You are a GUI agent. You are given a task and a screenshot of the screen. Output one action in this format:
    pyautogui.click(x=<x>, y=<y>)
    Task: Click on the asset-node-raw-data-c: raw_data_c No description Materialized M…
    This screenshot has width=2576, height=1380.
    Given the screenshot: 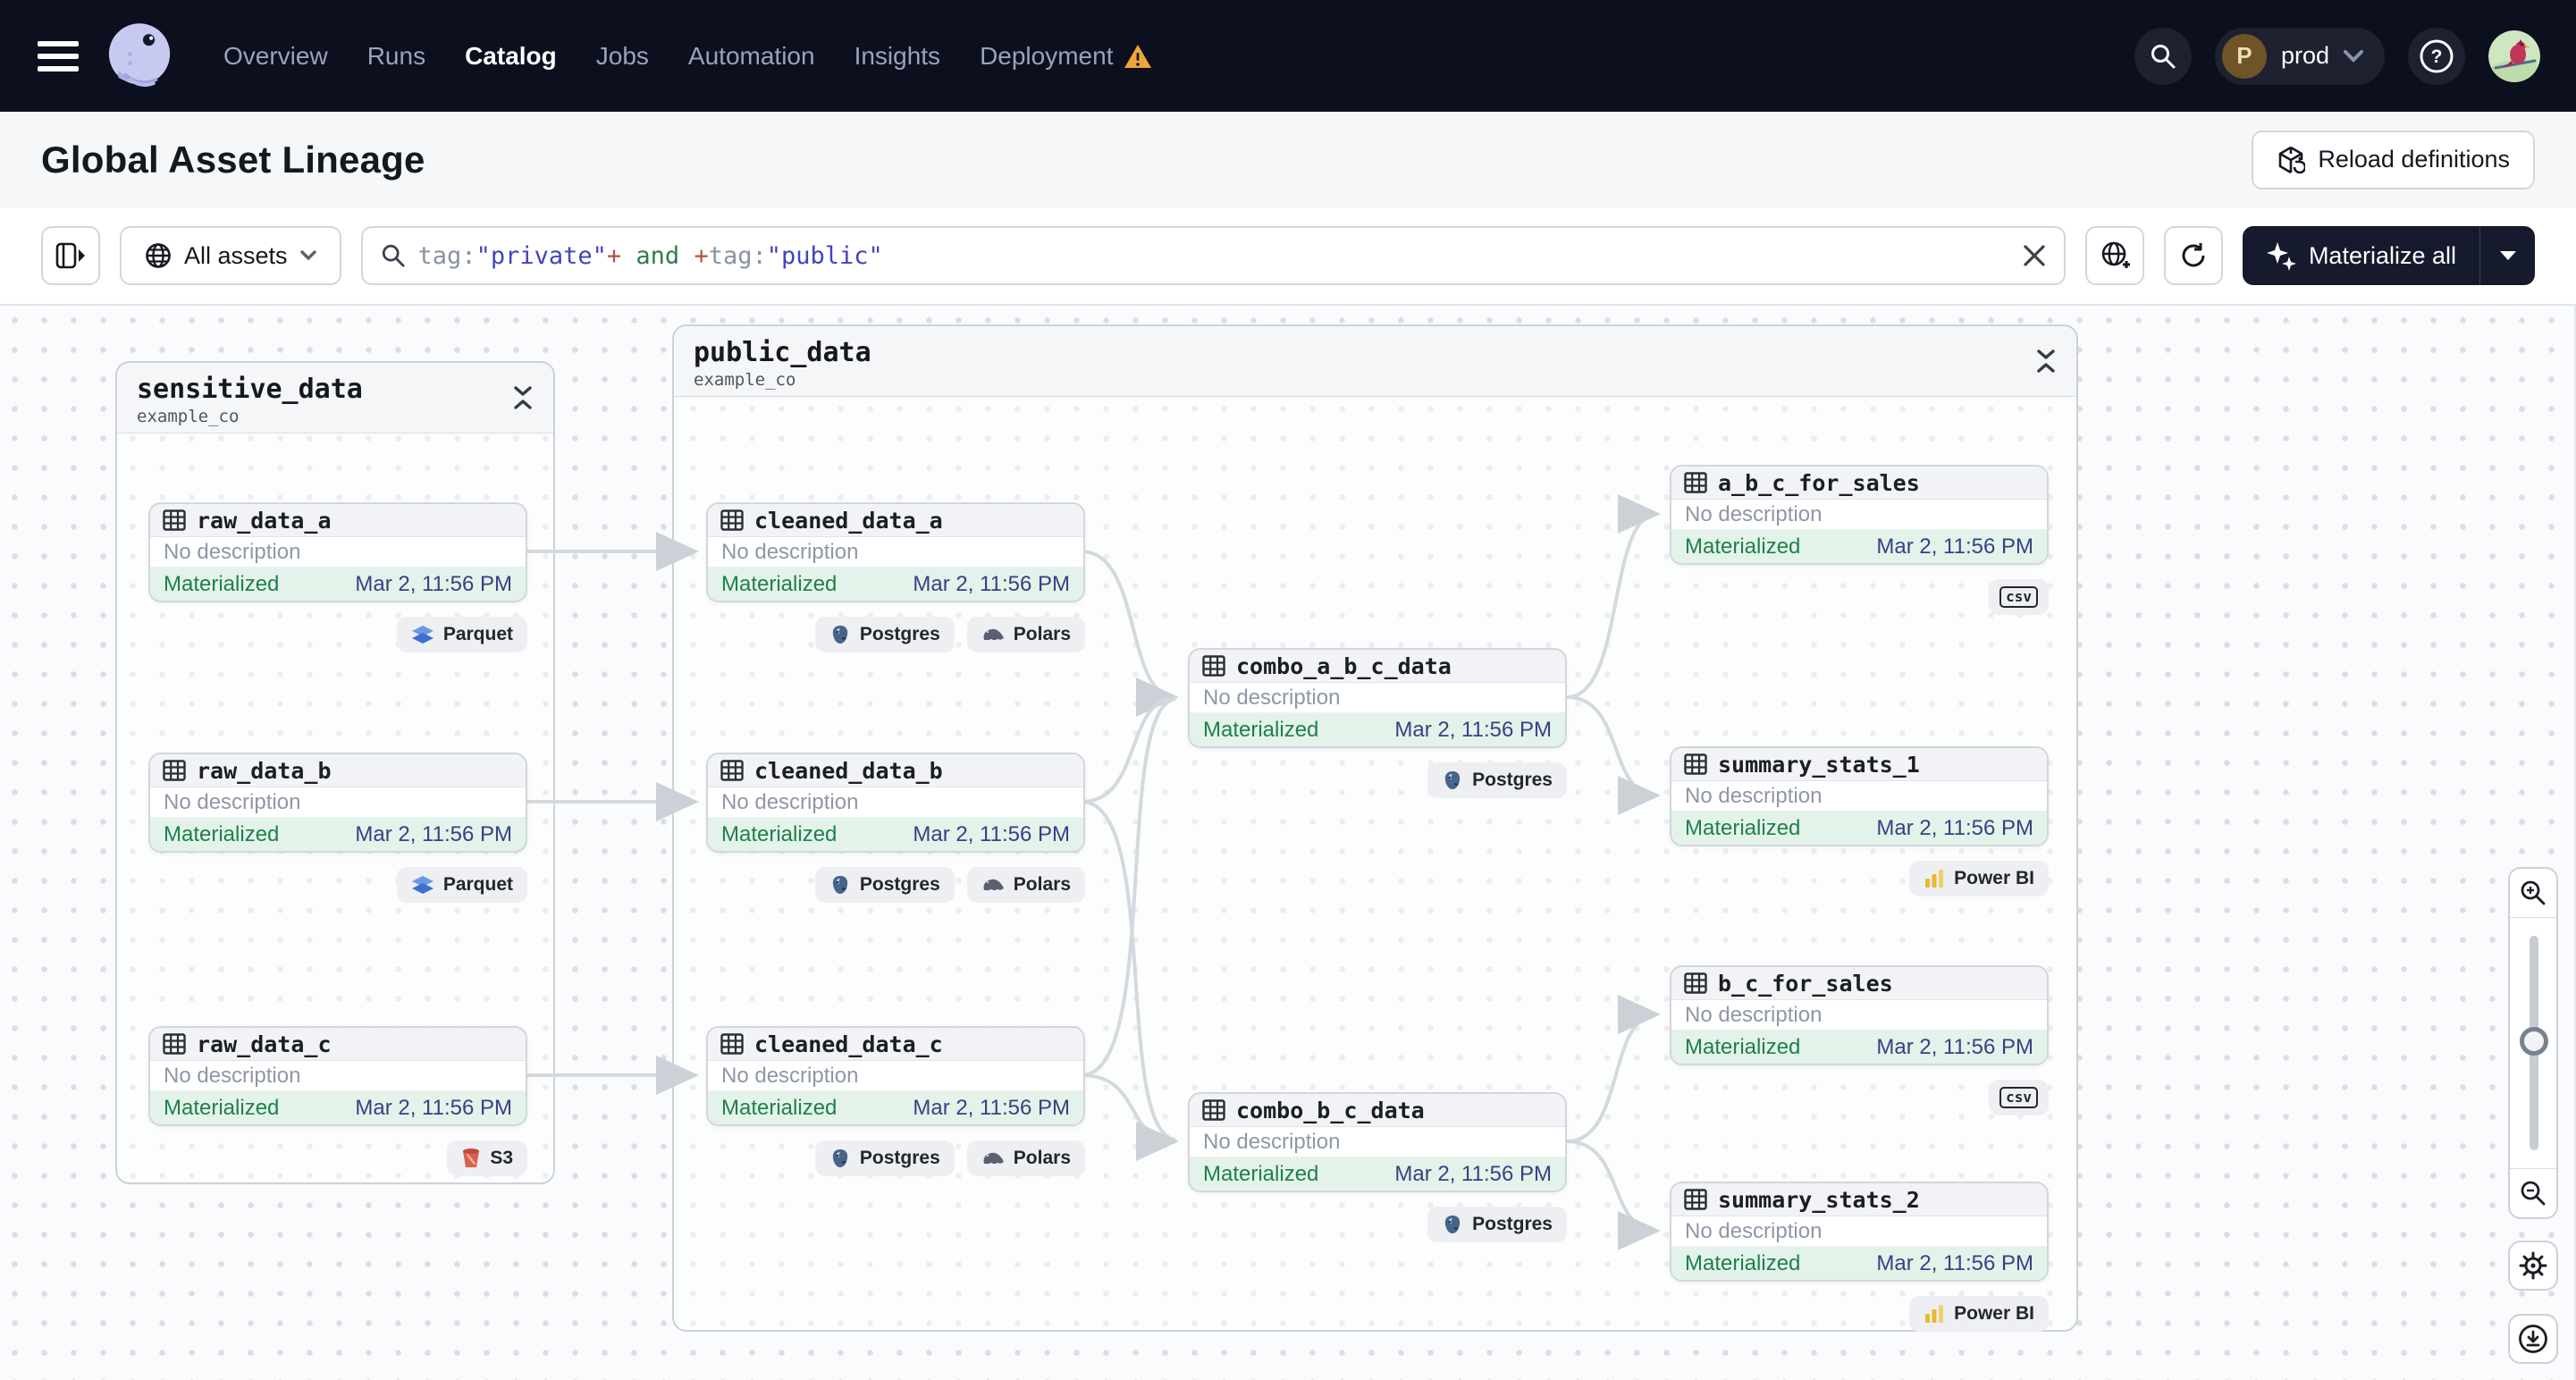 What is the action you would take?
    pyautogui.click(x=338, y=1076)
    